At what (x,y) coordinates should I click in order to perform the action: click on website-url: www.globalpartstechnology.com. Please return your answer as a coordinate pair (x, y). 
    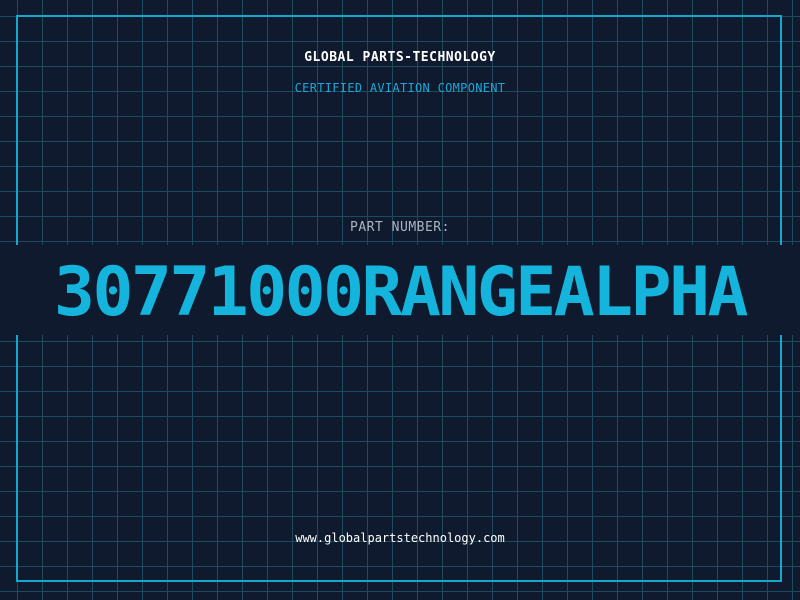
    Looking at the image, I should click on (400, 538).